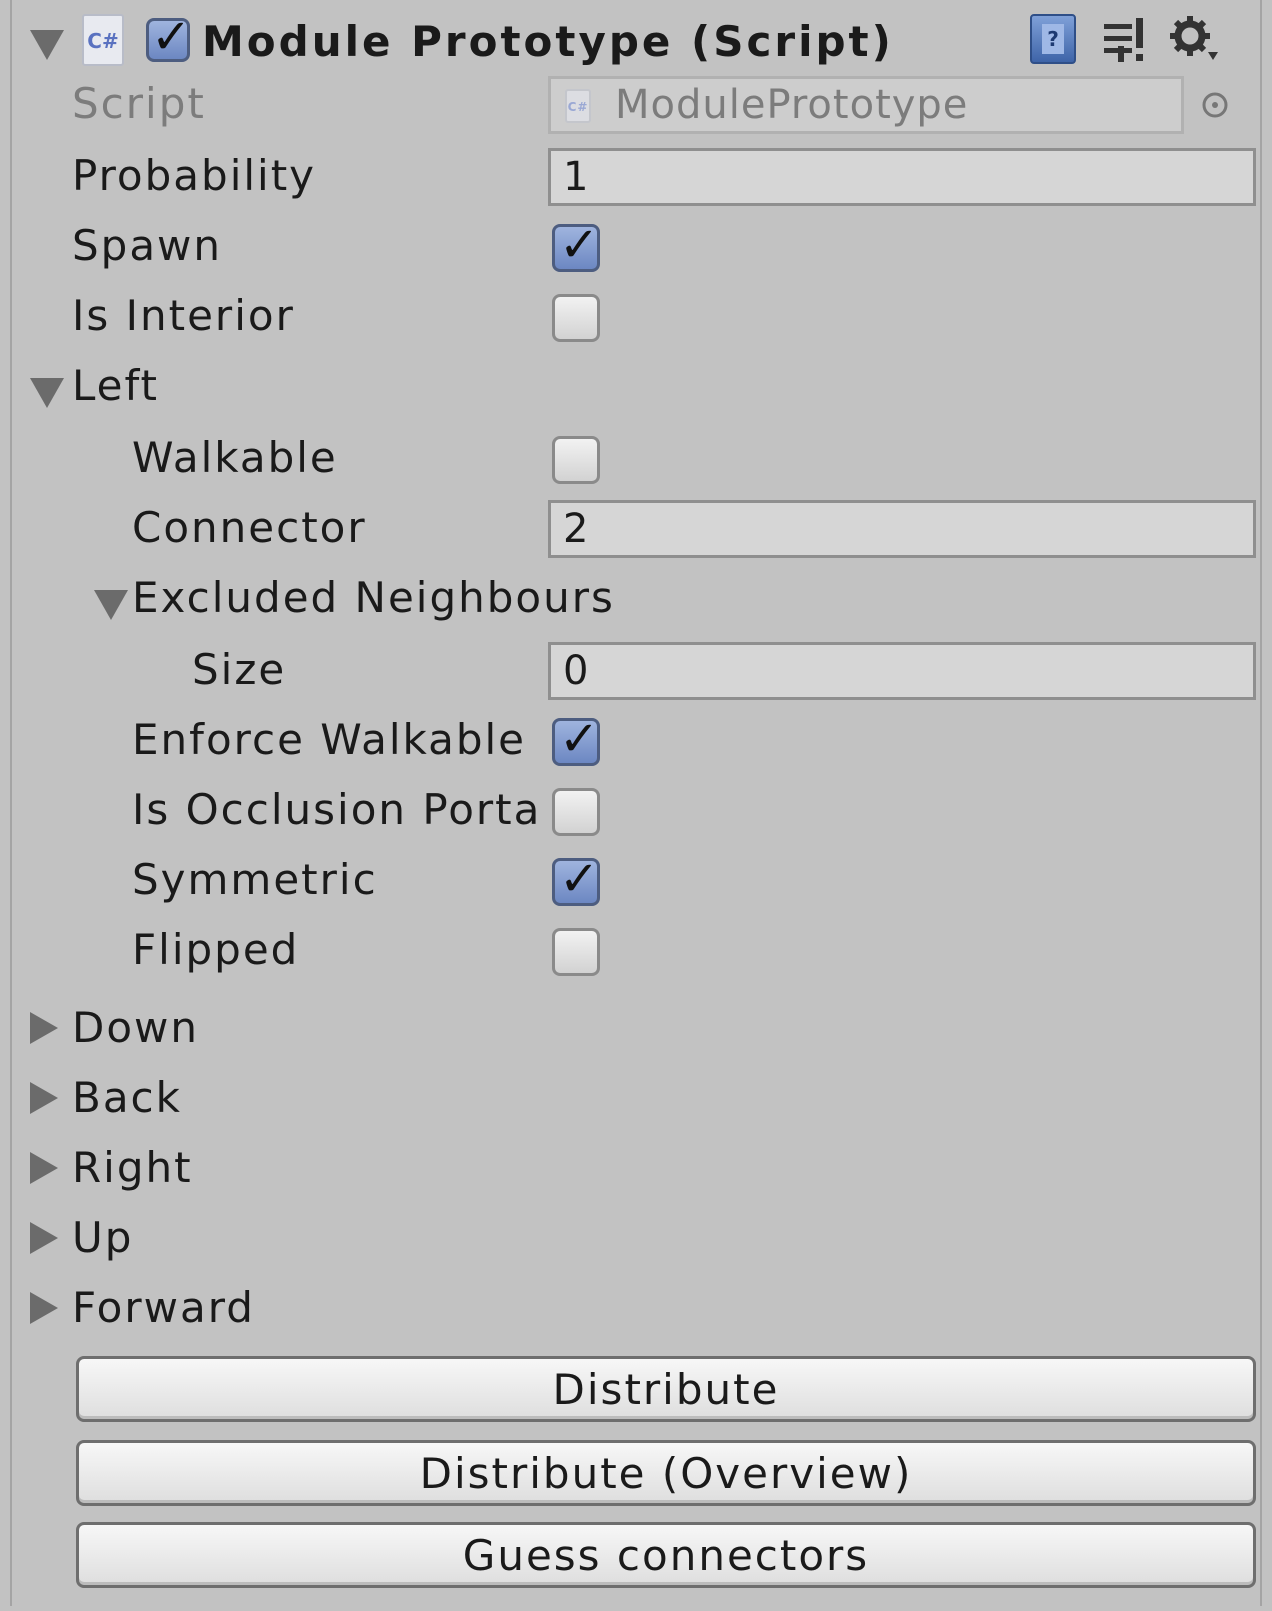  What do you see at coordinates (1125, 40) in the screenshot?
I see `presets-icon` at bounding box center [1125, 40].